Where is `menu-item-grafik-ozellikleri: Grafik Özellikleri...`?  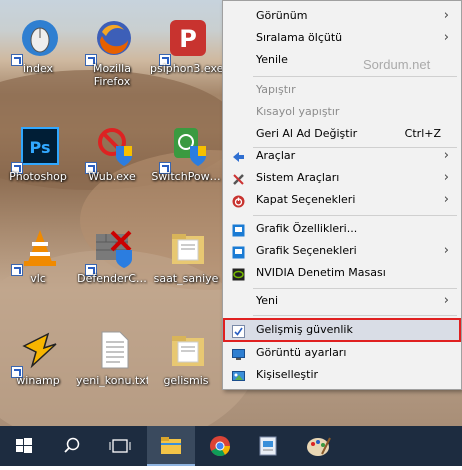 menu-item-grafik-ozellikleri: Grafik Özellikleri... is located at coordinates (342, 229).